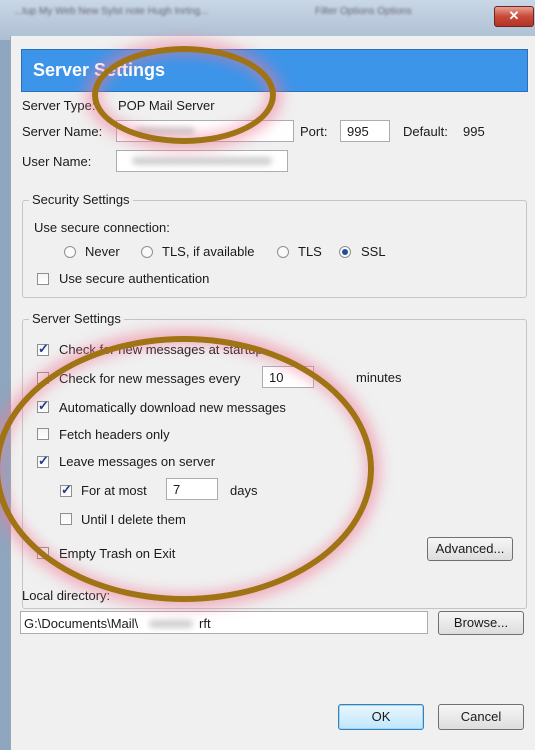  Describe the element at coordinates (147, 252) in the screenshot. I see `radio-tls-if-available` at that location.